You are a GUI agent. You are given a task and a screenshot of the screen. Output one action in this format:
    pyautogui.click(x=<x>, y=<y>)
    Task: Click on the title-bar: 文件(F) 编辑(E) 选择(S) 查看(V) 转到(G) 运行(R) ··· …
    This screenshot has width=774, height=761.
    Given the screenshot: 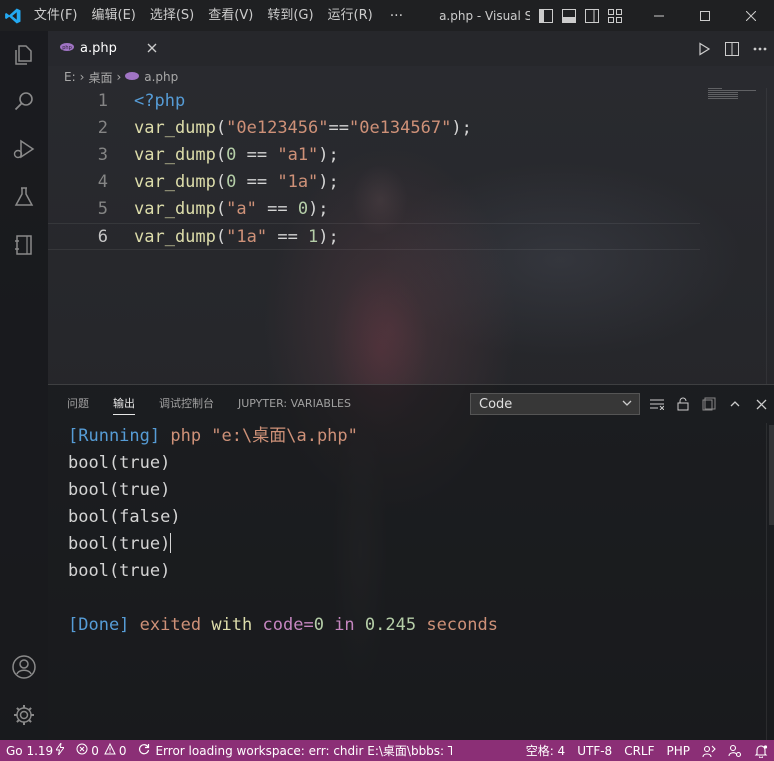 What is the action you would take?
    pyautogui.click(x=387, y=15)
    